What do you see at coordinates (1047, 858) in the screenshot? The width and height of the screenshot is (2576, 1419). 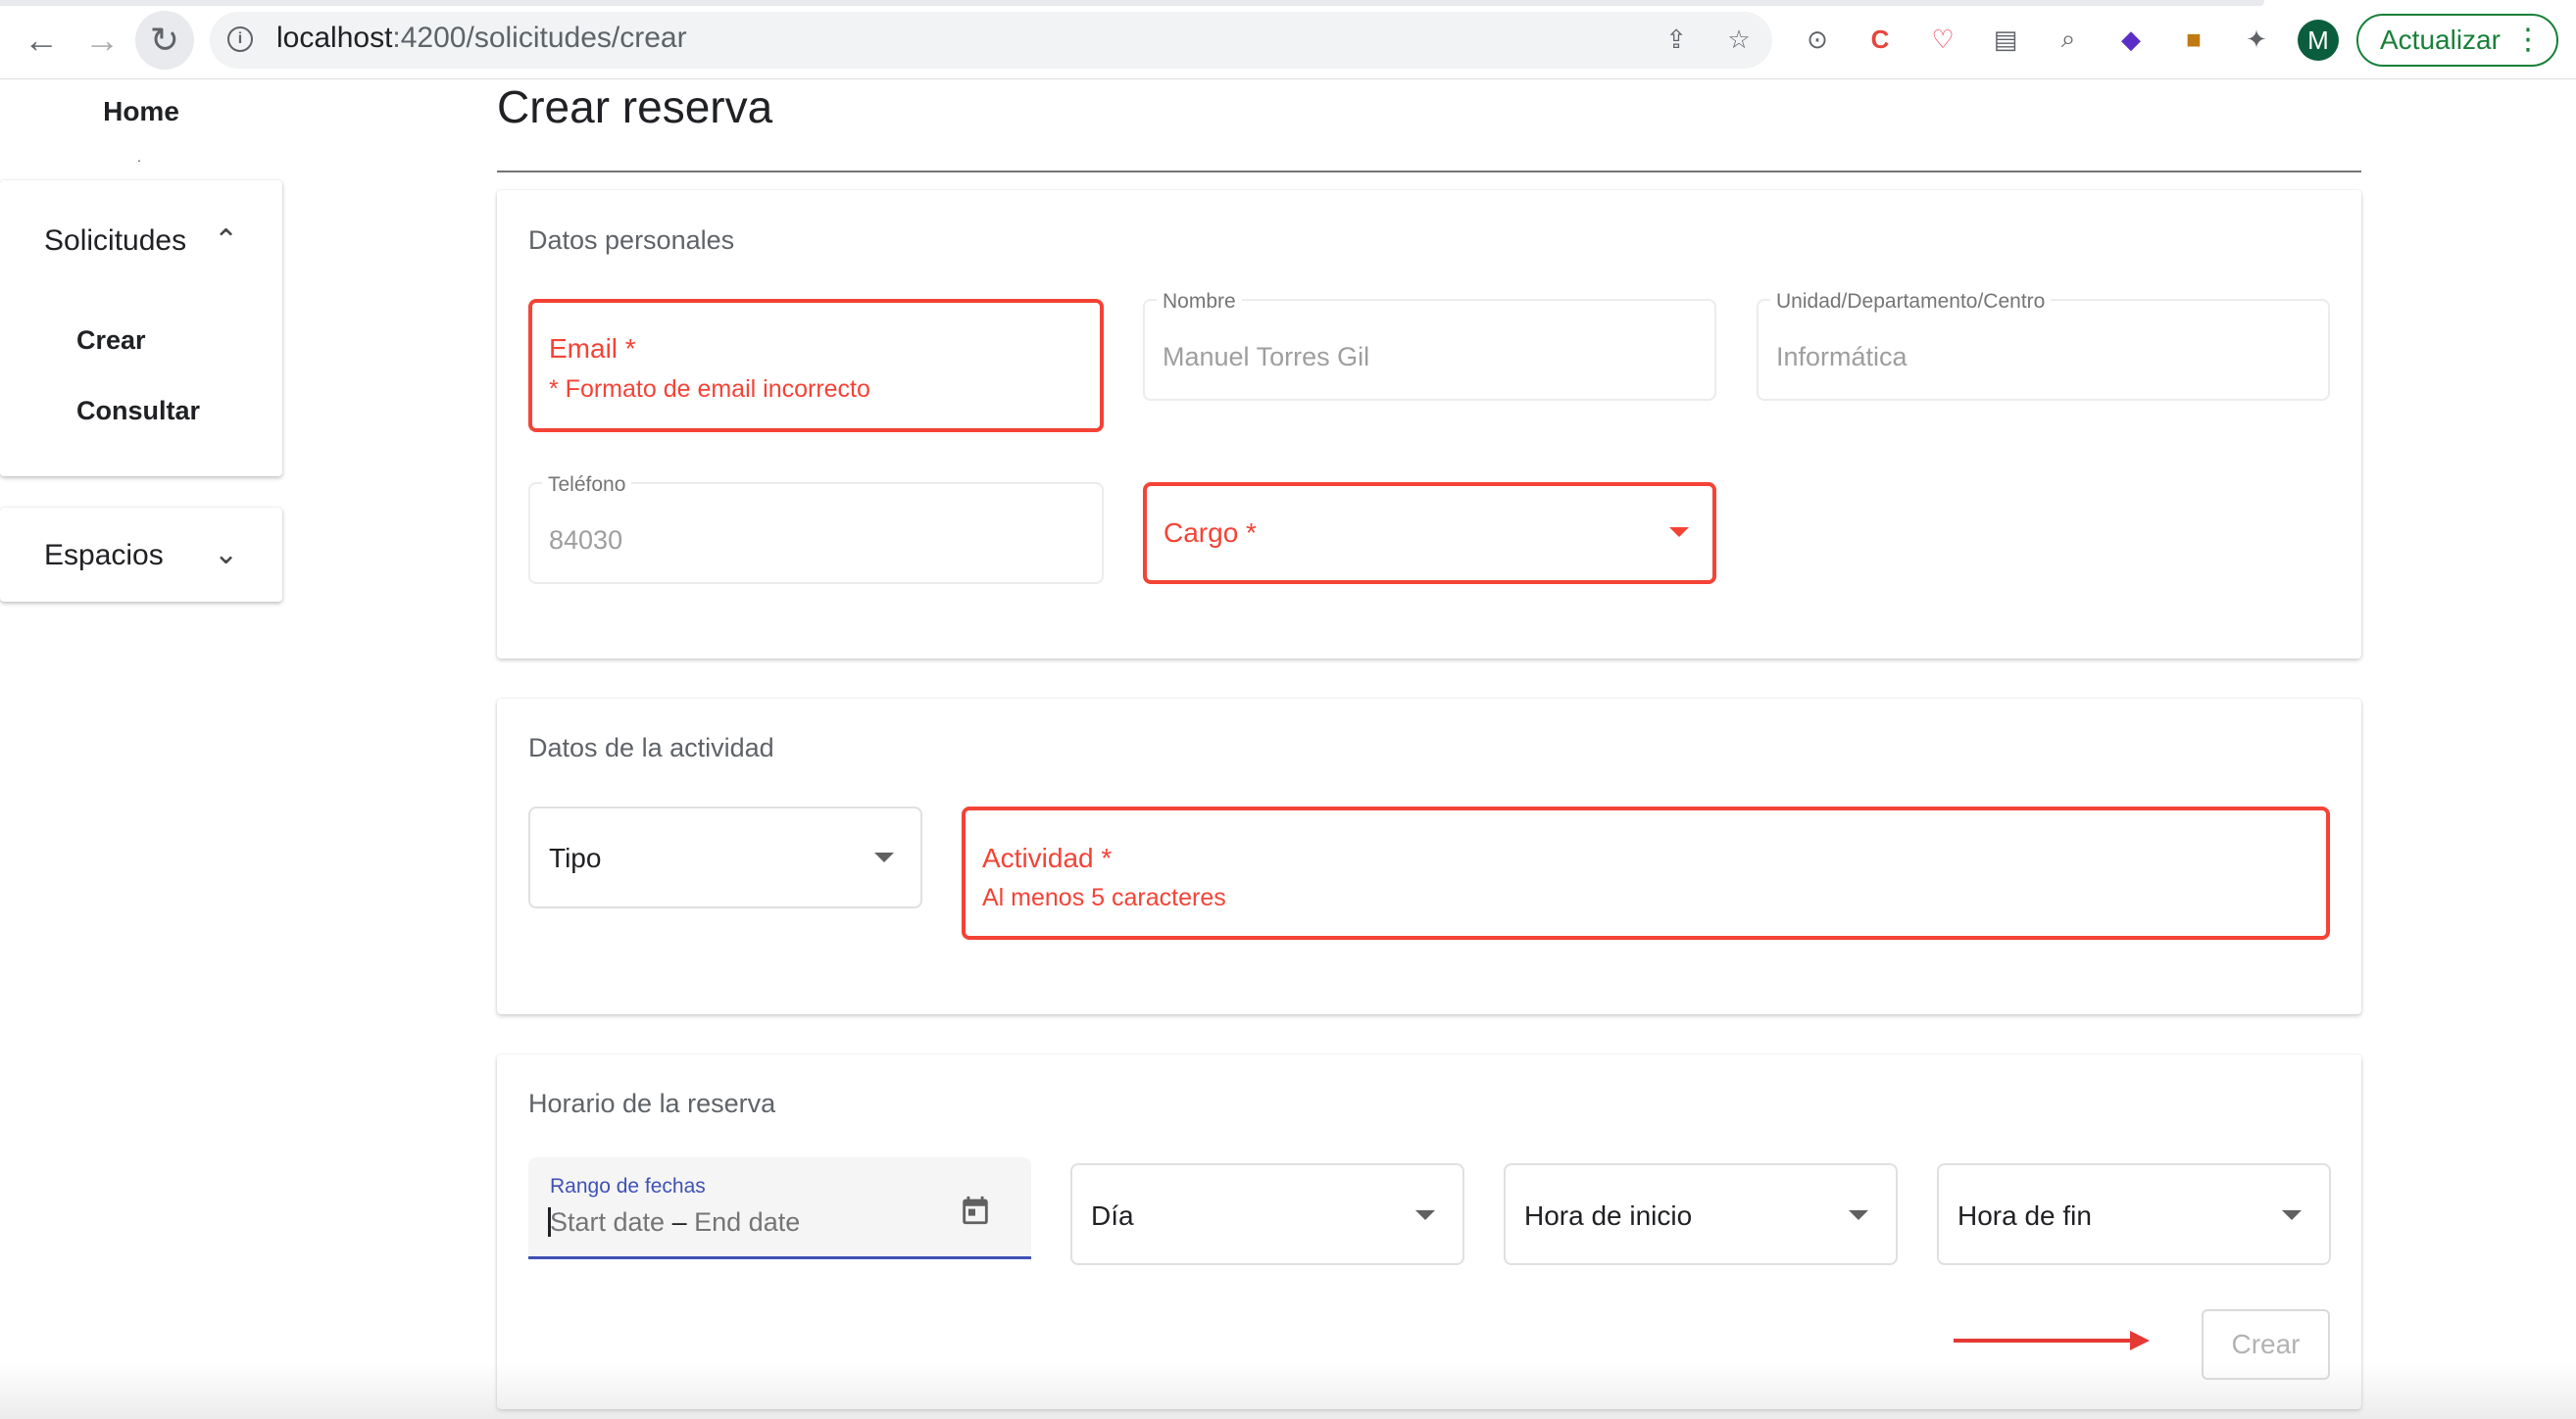 I see `actividad-label: Actividad *` at bounding box center [1047, 858].